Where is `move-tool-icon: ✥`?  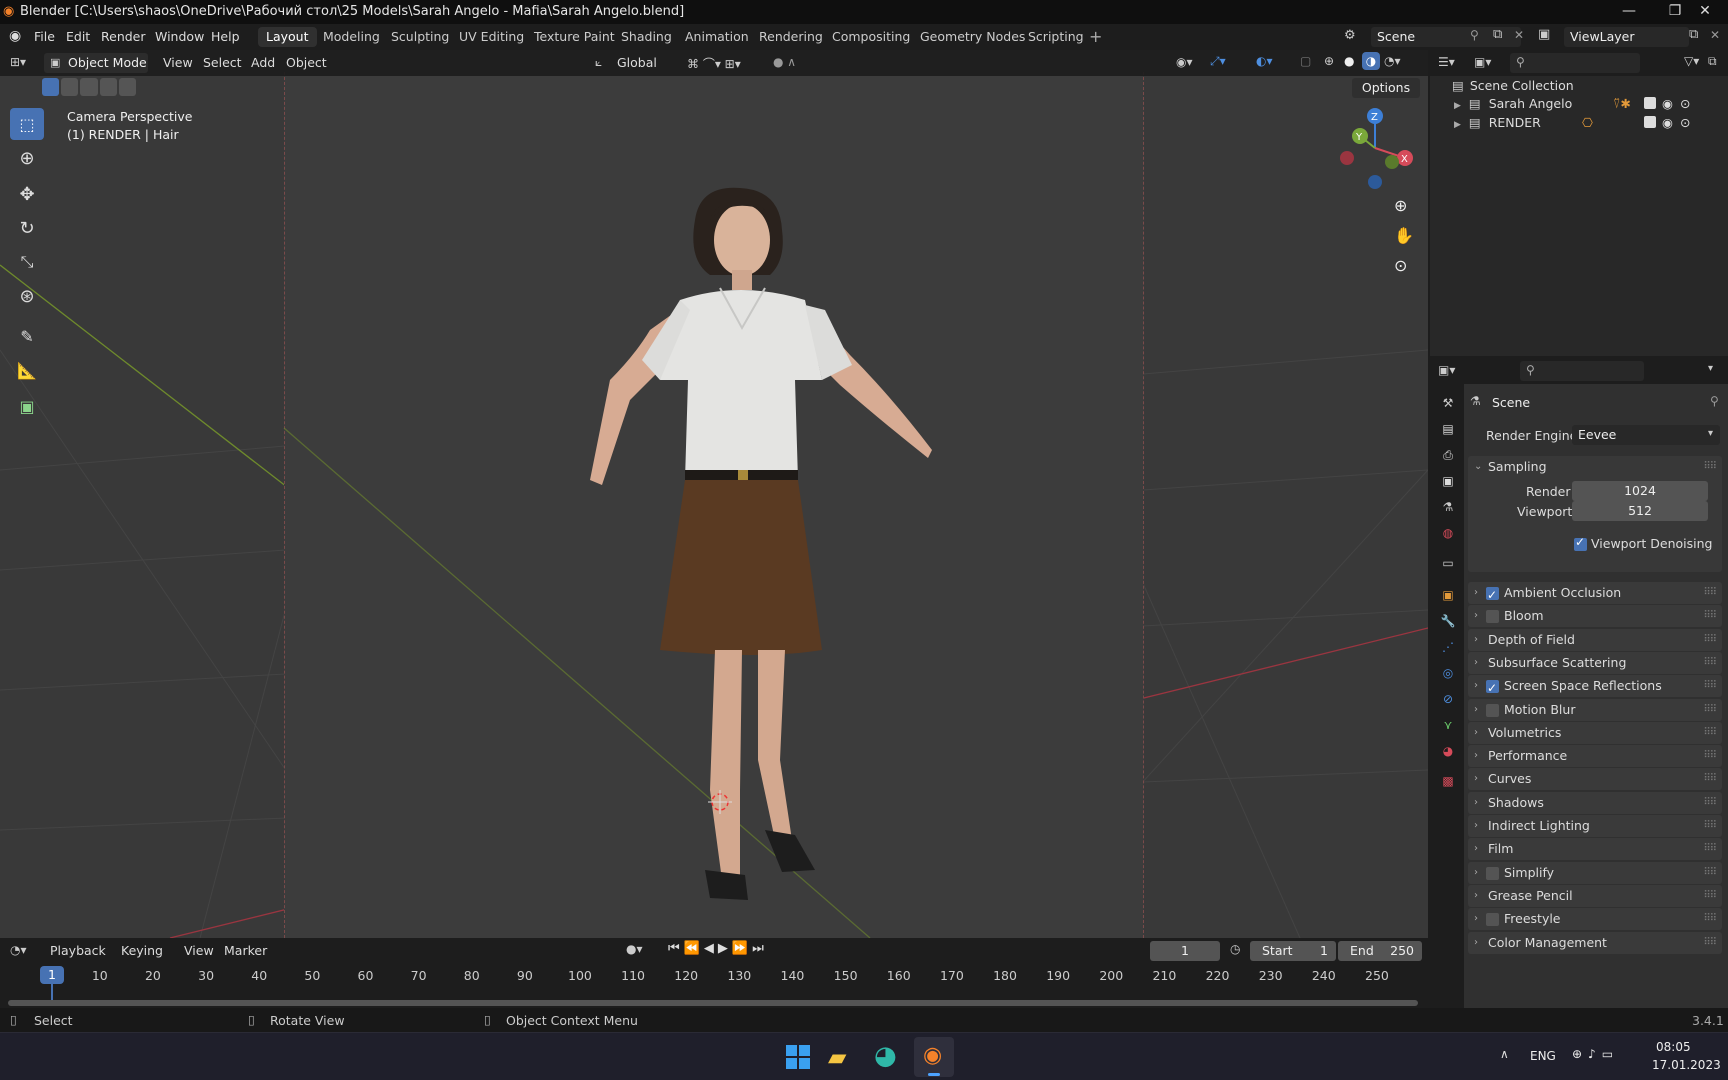
move-tool-icon: ✥ is located at coordinates (27, 194).